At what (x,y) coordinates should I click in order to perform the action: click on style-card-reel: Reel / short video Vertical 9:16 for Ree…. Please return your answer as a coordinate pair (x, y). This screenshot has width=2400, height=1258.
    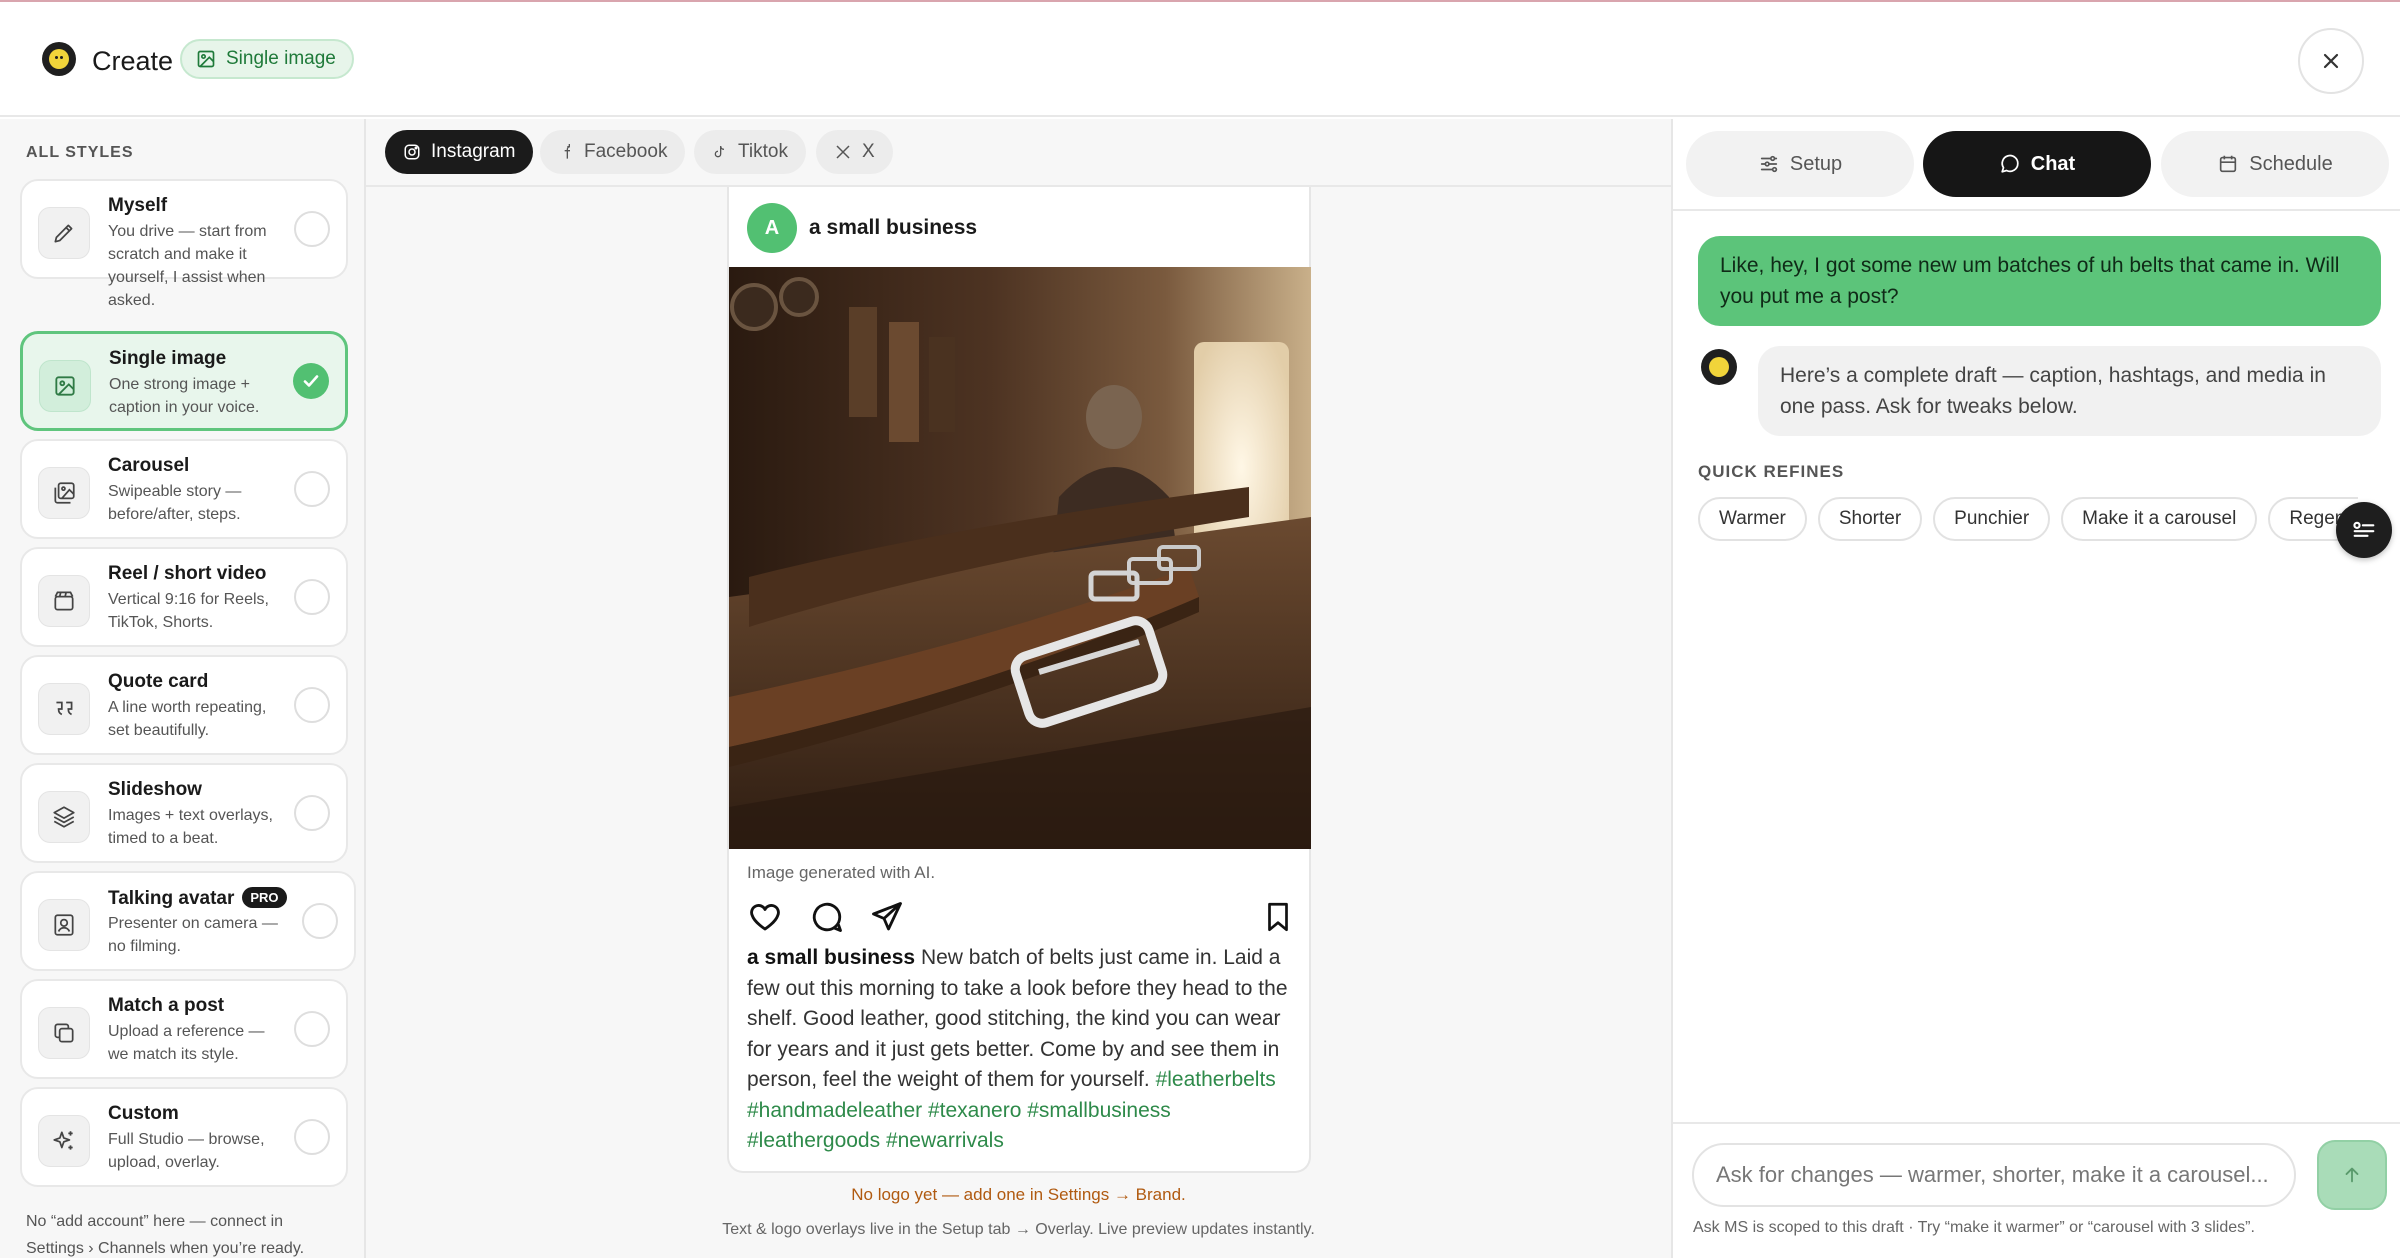
    Looking at the image, I should click on (184, 597).